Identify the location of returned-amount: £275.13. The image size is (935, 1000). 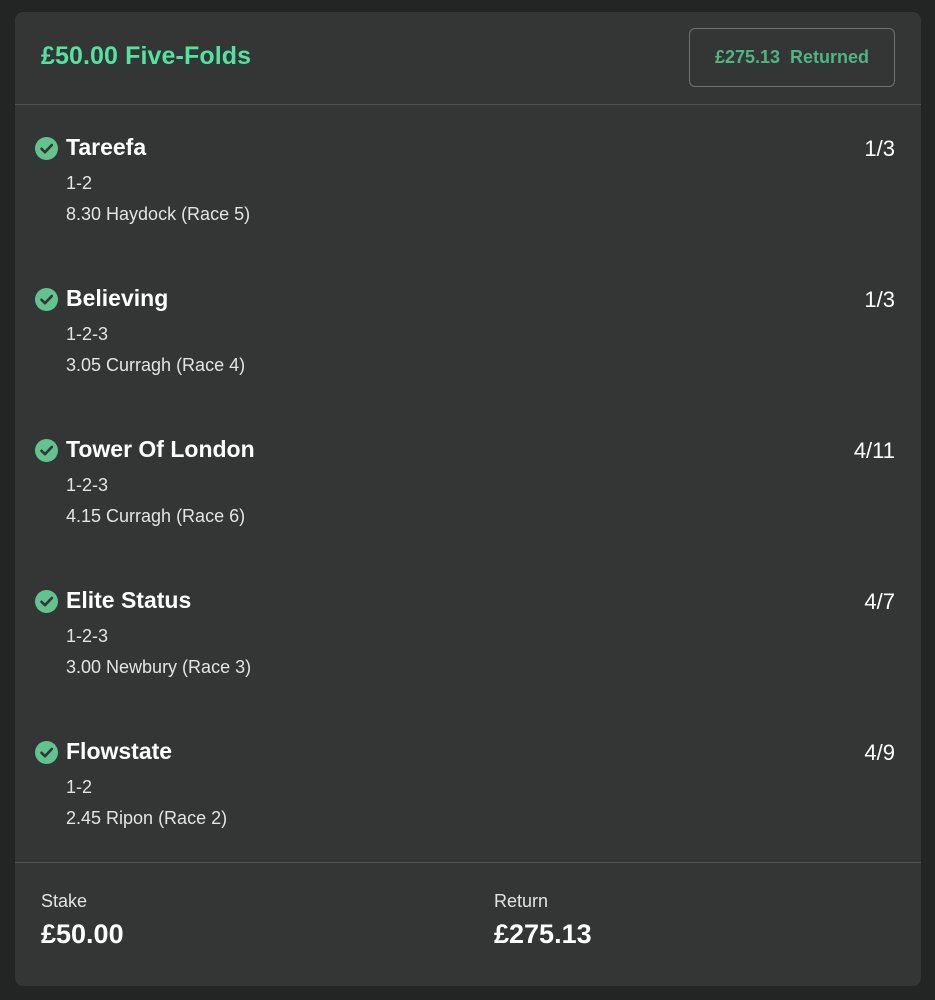
(747, 57).